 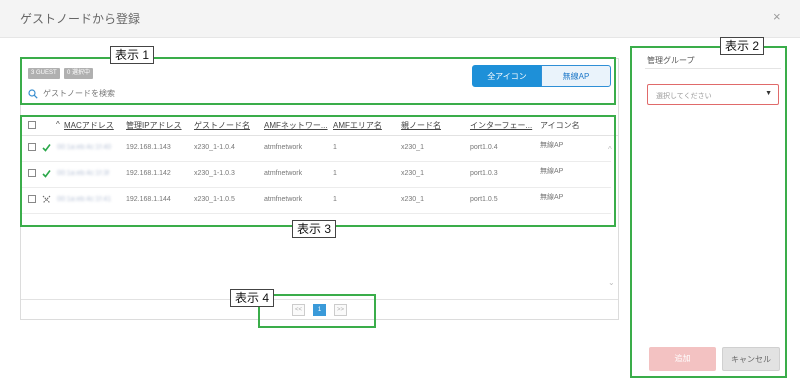 I want to click on dialog-title: ゲストノードから登録, so click(x=80, y=19).